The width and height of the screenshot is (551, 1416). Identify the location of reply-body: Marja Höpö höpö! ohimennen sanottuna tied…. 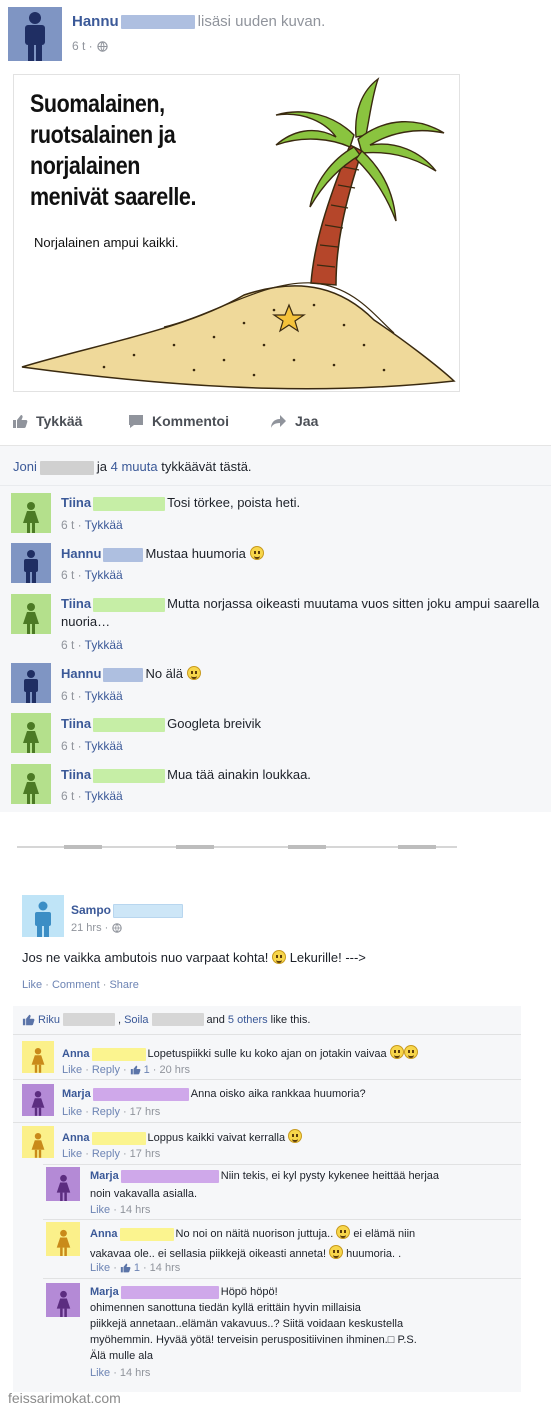
(300, 1324).